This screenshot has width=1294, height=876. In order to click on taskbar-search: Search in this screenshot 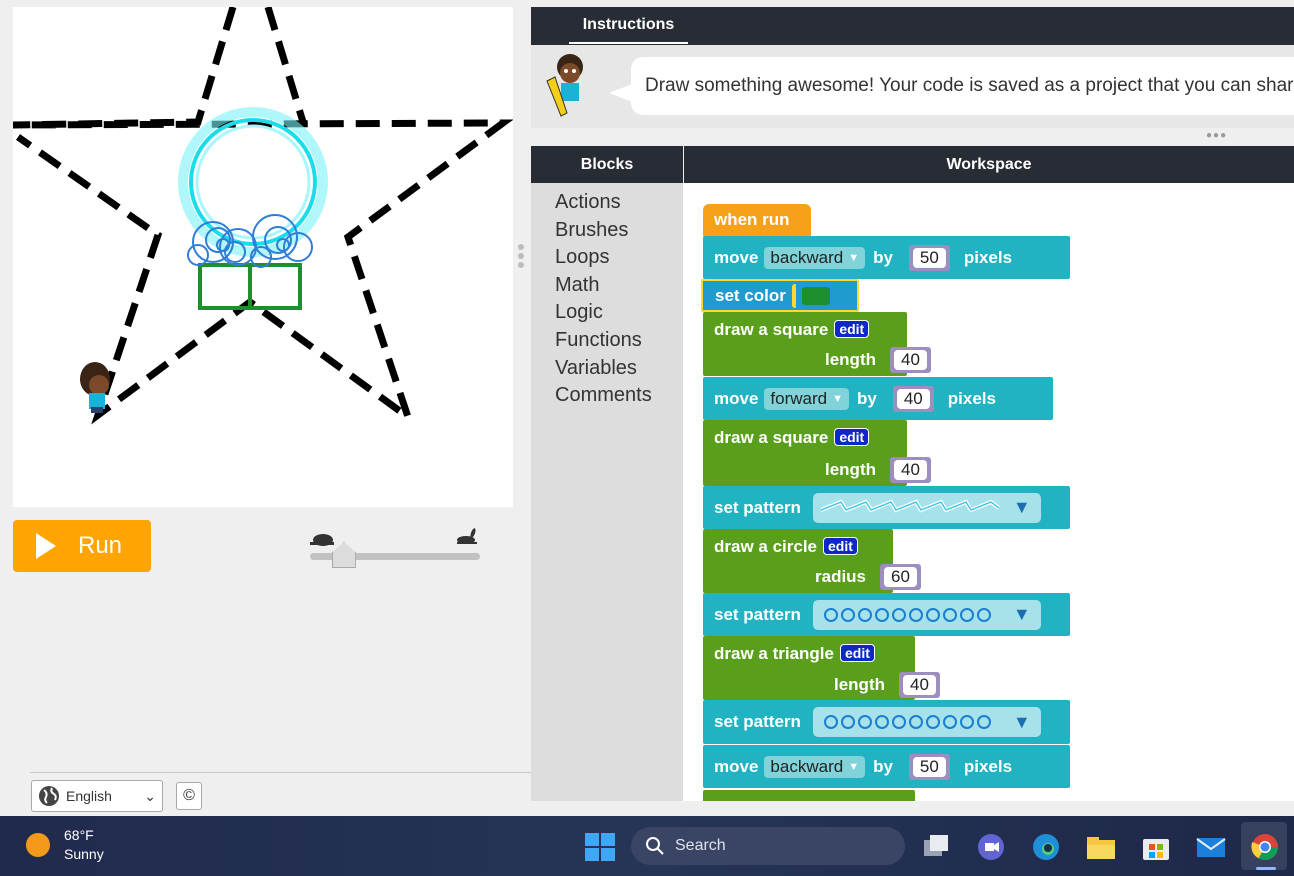, I will do `click(768, 846)`.